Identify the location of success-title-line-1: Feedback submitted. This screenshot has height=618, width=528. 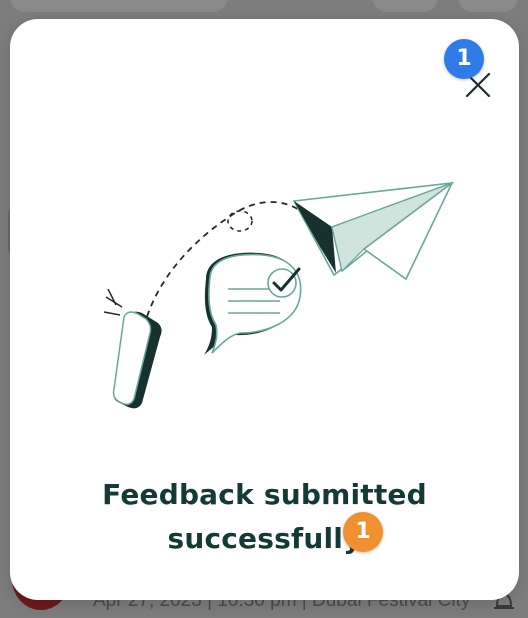
(264, 494).